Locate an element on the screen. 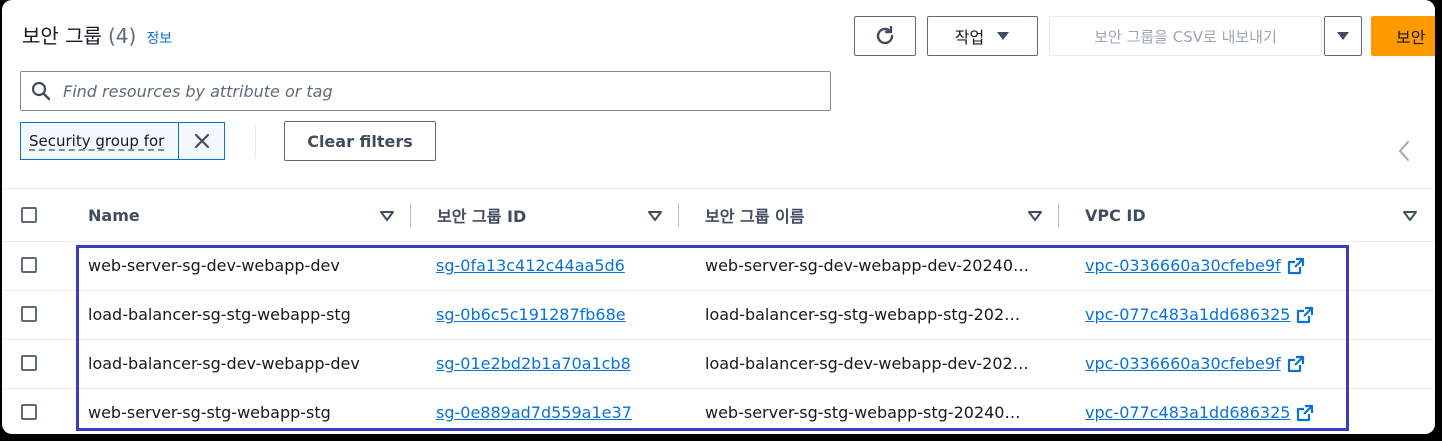  filter-token-label: Security group for is located at coordinates (100, 141).